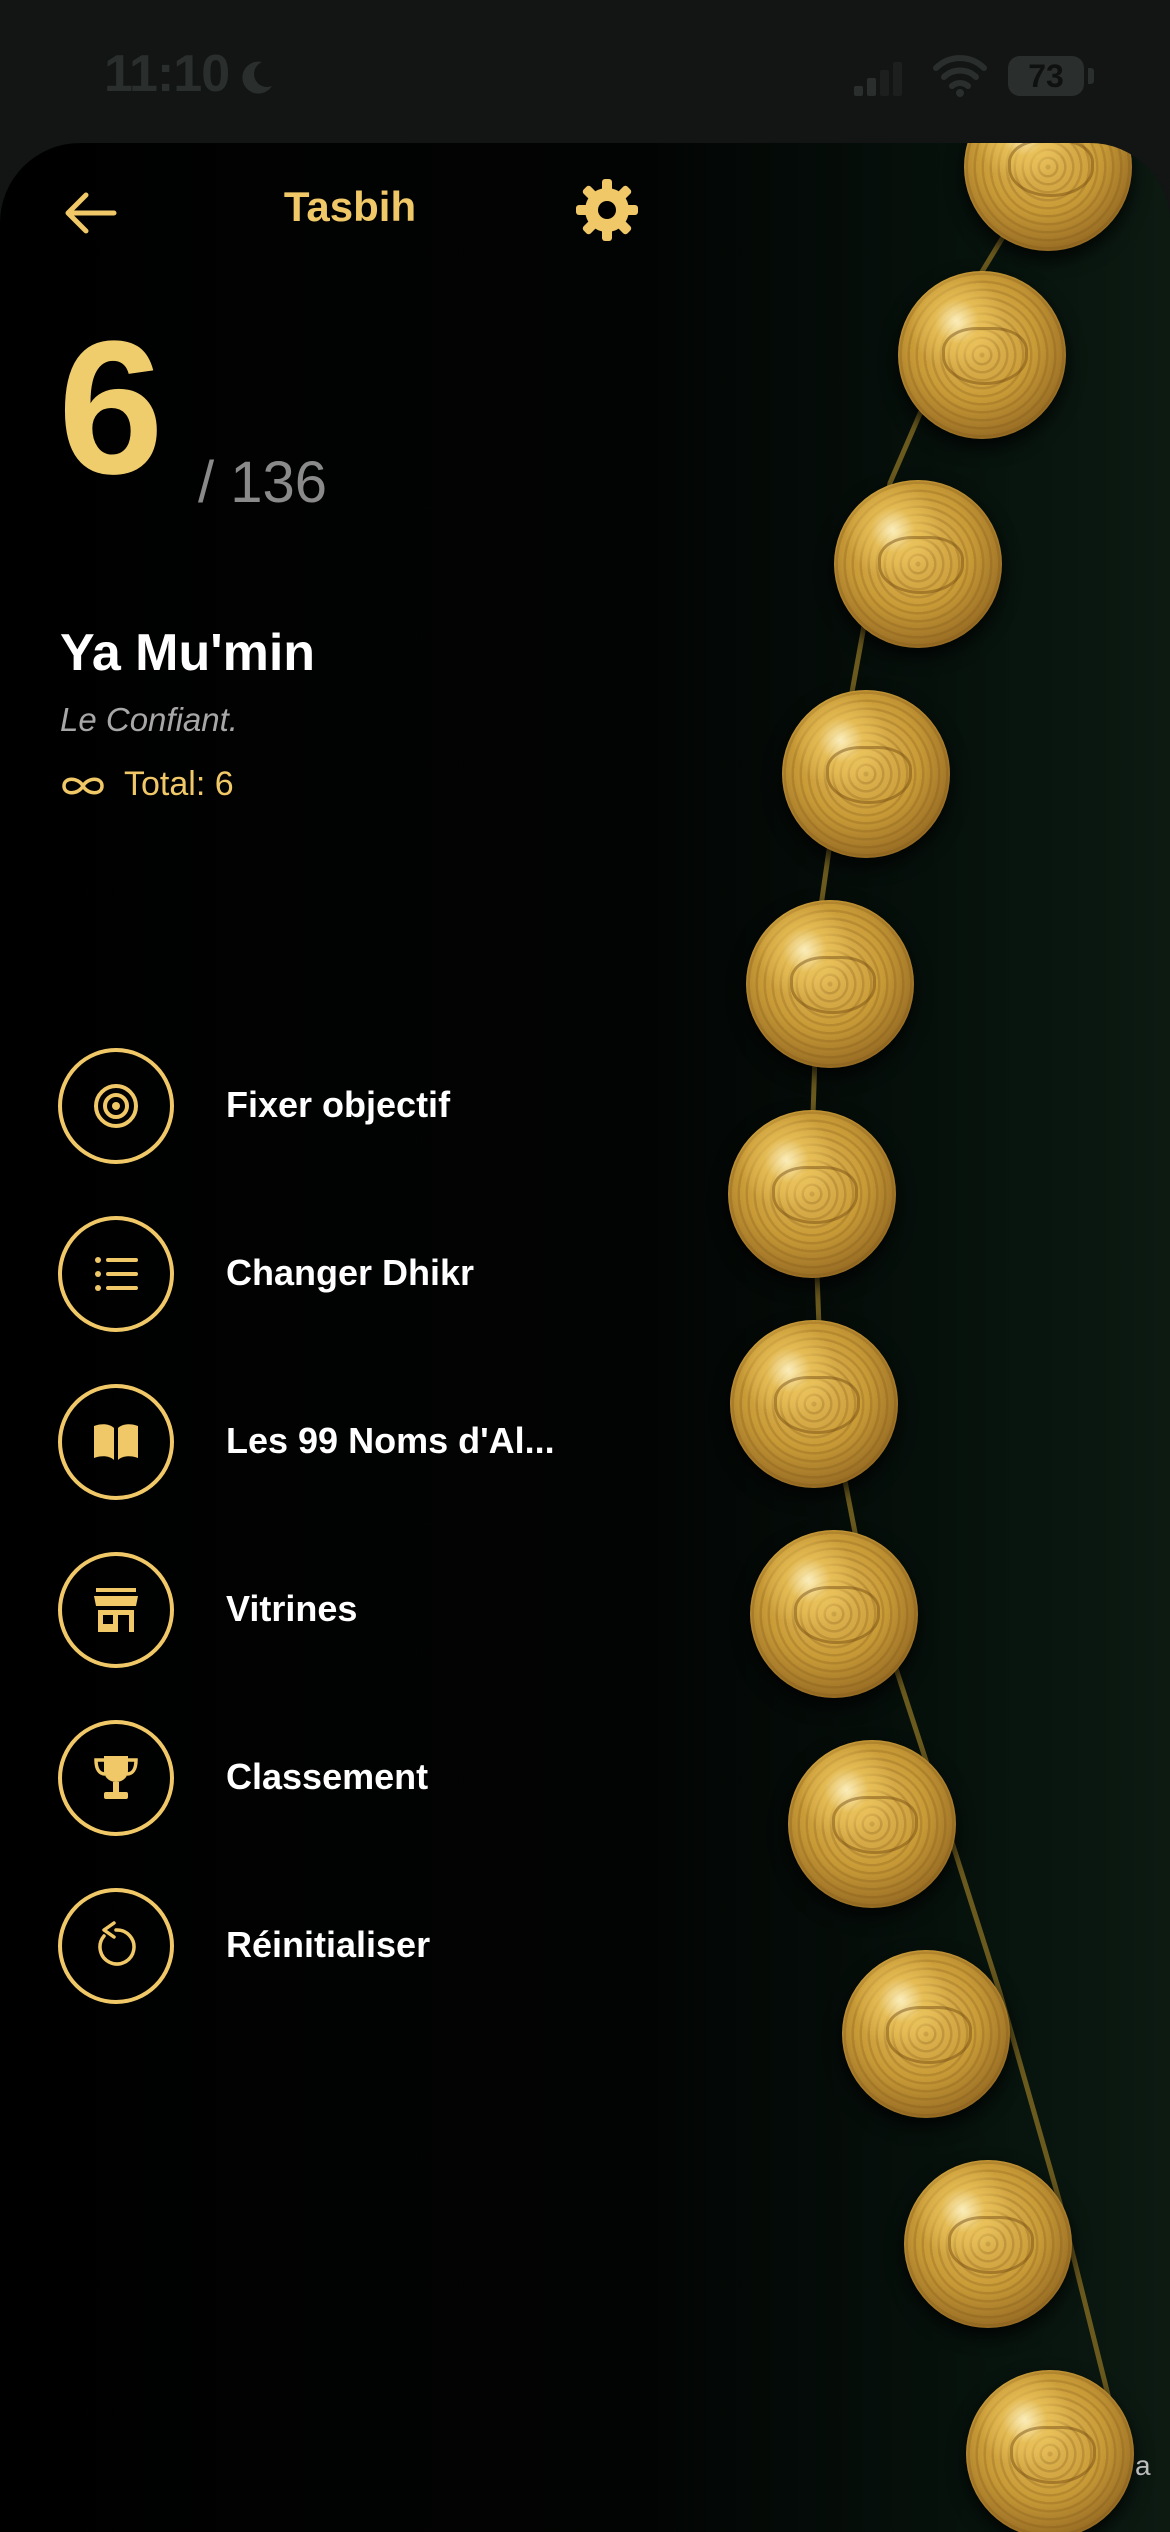  I want to click on menu-item-label: Fixer objectif, so click(338, 1104).